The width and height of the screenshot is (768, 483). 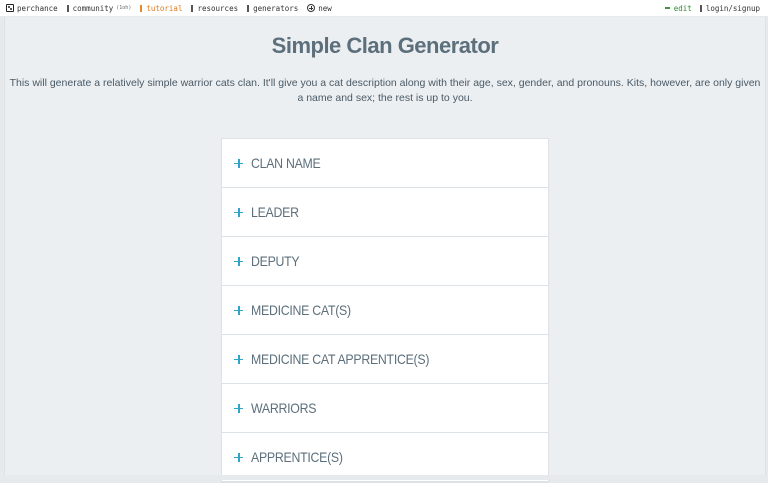 I want to click on nav-tutorial-link: tutorial, so click(x=161, y=8).